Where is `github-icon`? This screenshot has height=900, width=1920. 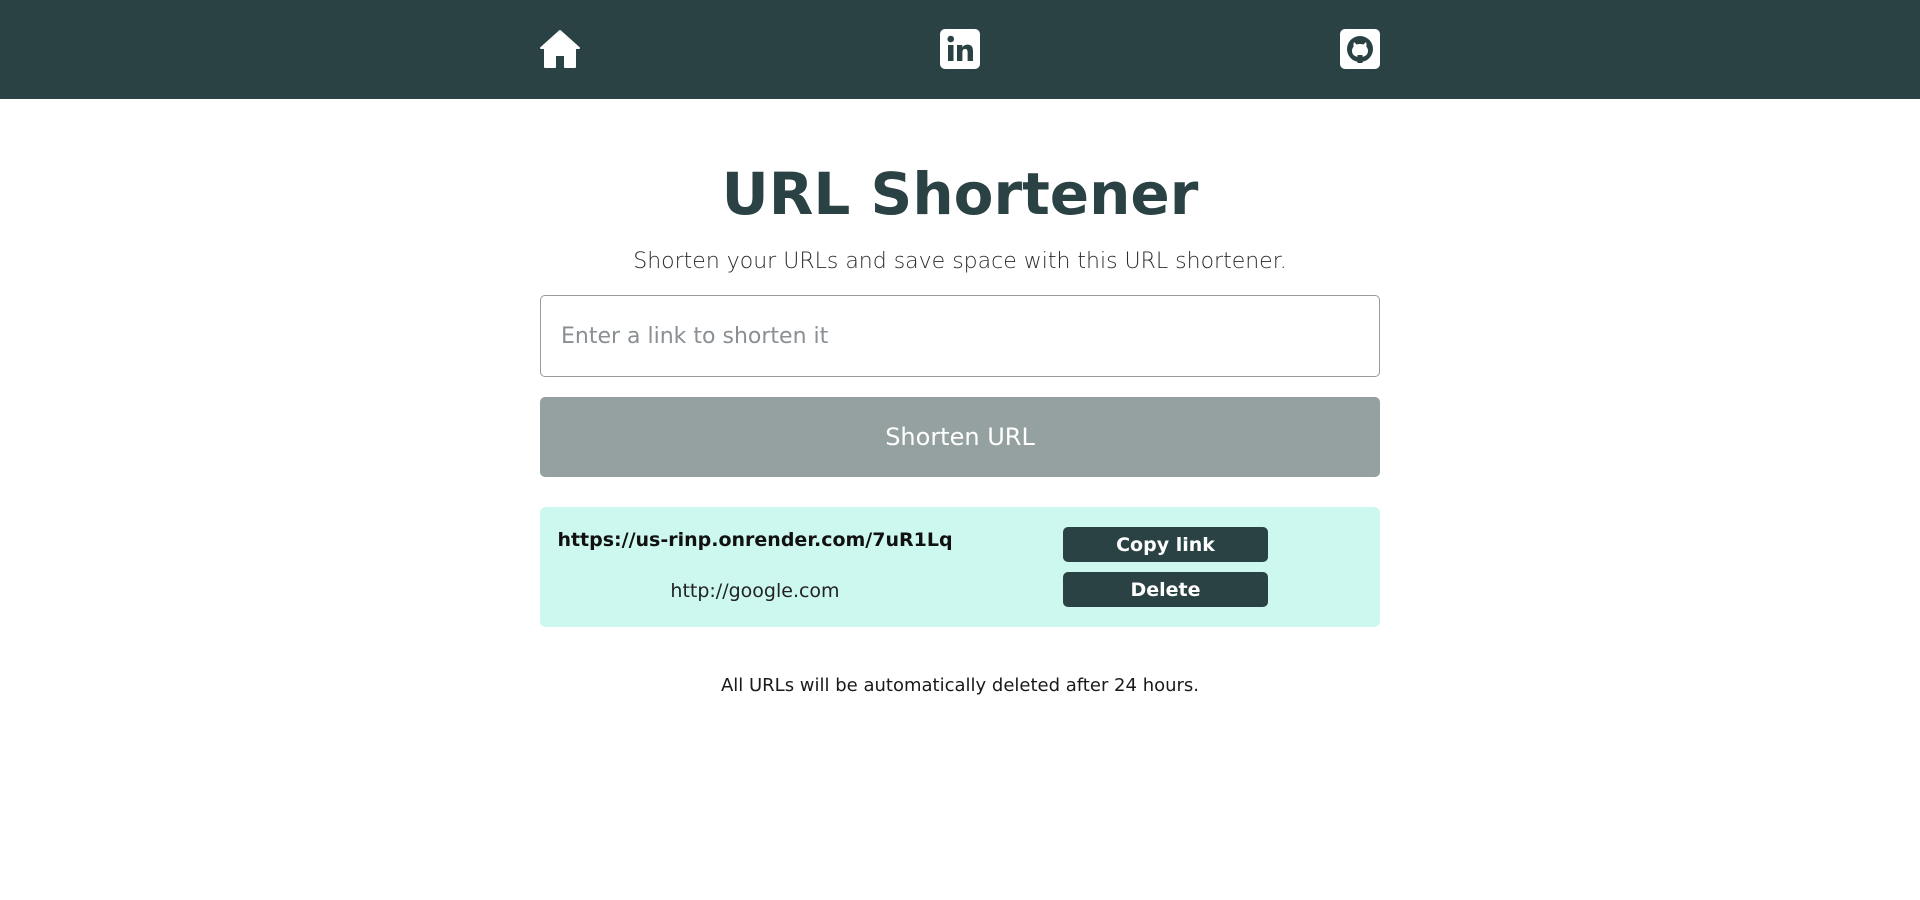
github-icon is located at coordinates (1360, 49).